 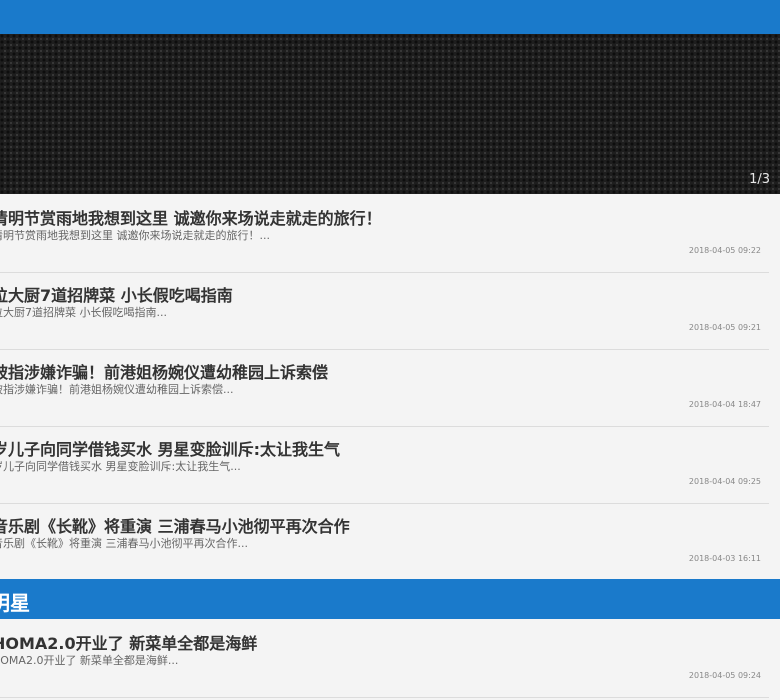 I want to click on article-title: 被指涉嫌诈骗！前港姐杨婉仪遭幼稚园上诉索偿, so click(x=164, y=371).